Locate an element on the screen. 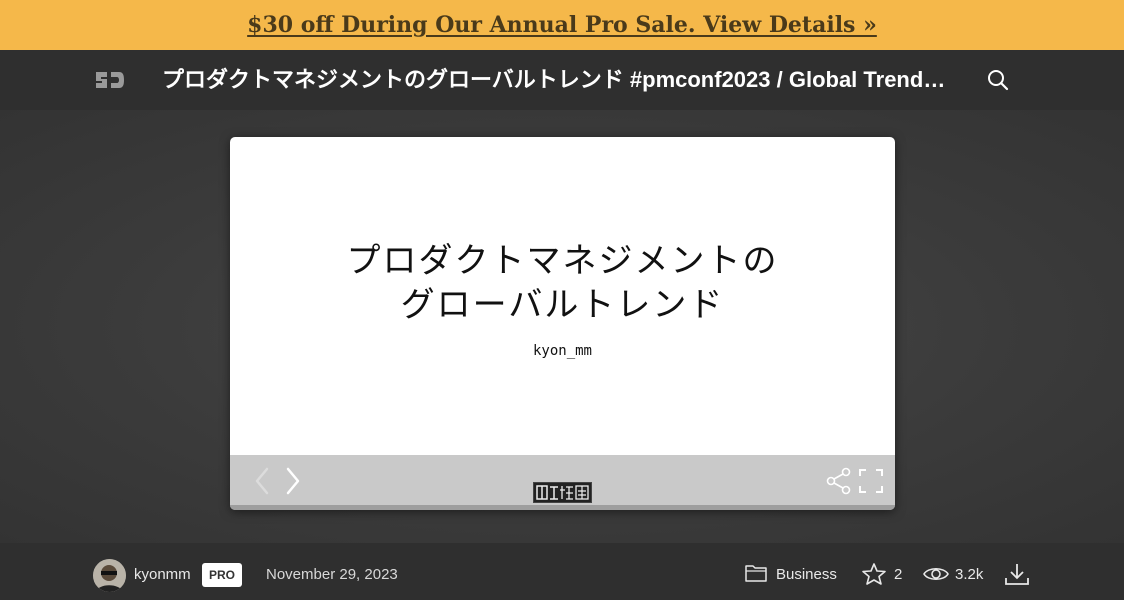  eye-icon is located at coordinates (936, 576).